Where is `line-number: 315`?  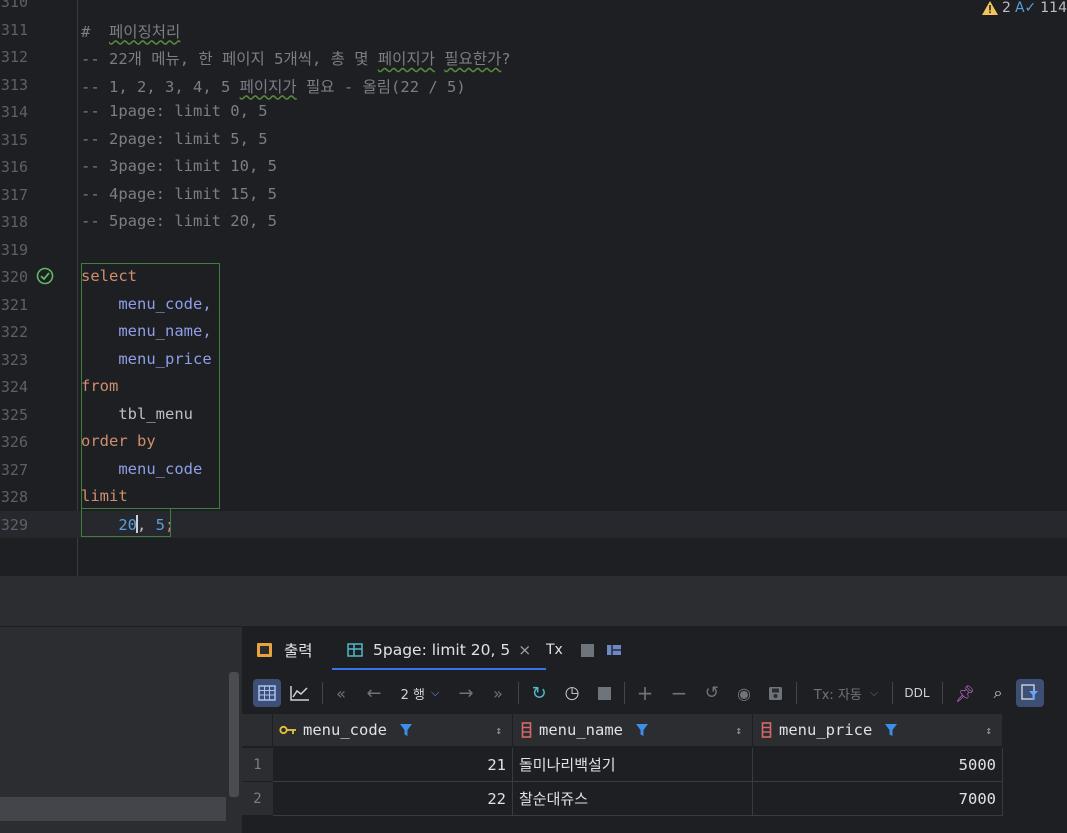 line-number: 315 is located at coordinates (14, 139).